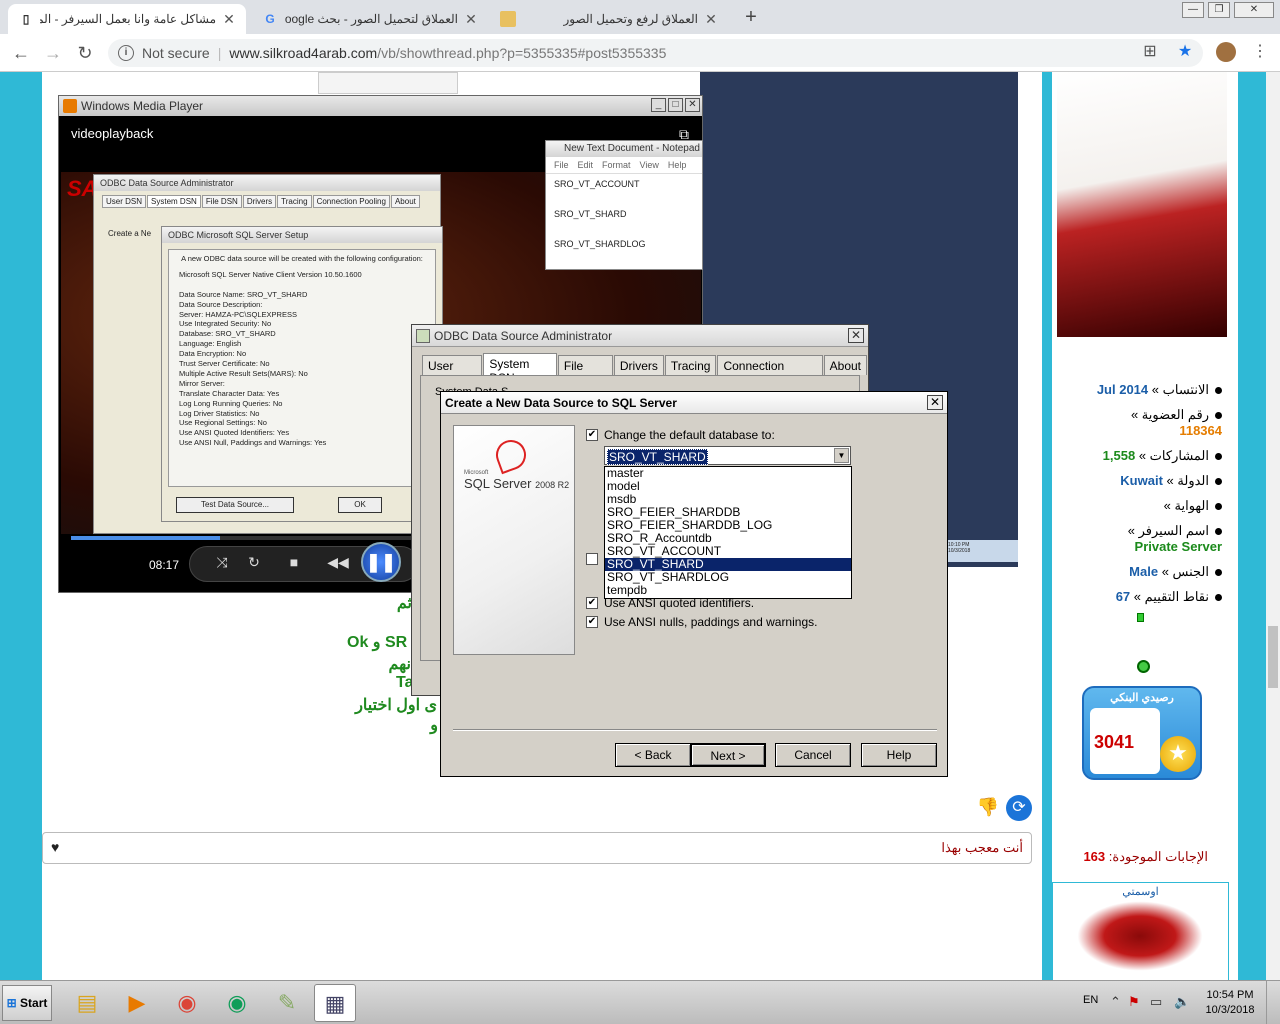  What do you see at coordinates (592, 603) in the screenshot?
I see `ansi-quoted-checkbox: ✔` at bounding box center [592, 603].